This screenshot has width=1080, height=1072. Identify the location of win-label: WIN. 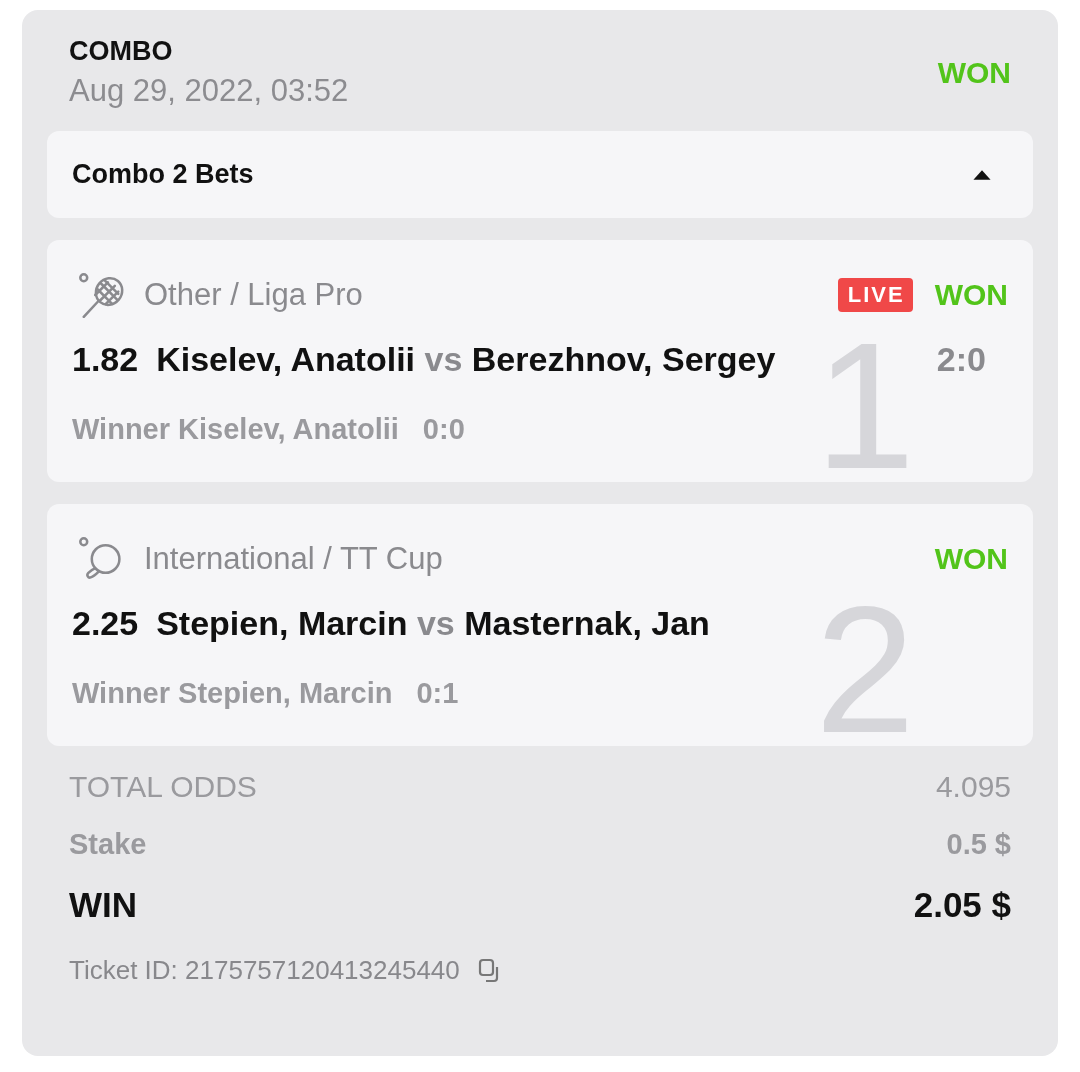
(103, 905).